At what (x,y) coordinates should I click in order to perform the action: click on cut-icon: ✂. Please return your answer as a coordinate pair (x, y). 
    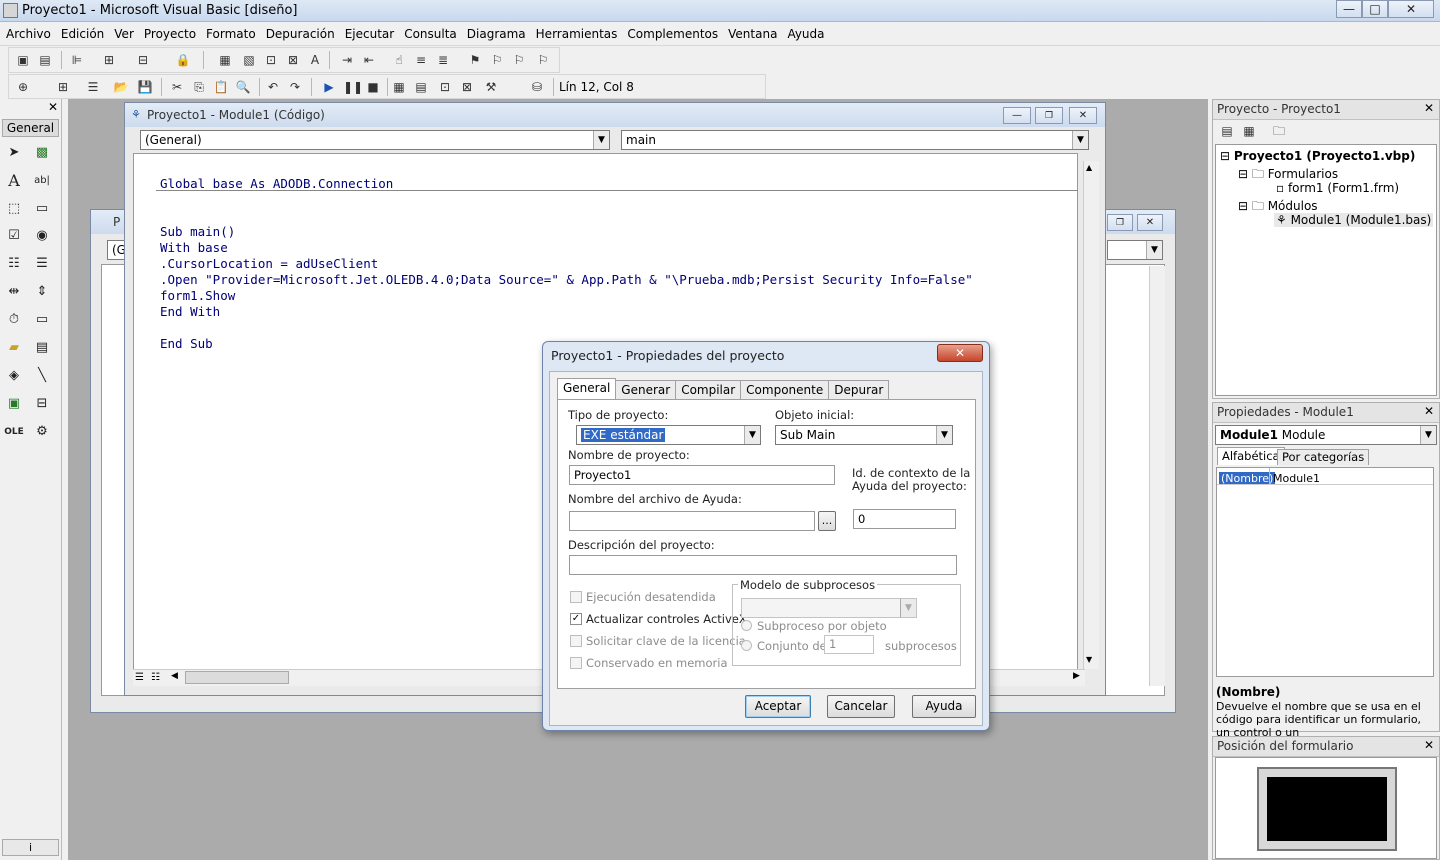
    Looking at the image, I should click on (177, 87).